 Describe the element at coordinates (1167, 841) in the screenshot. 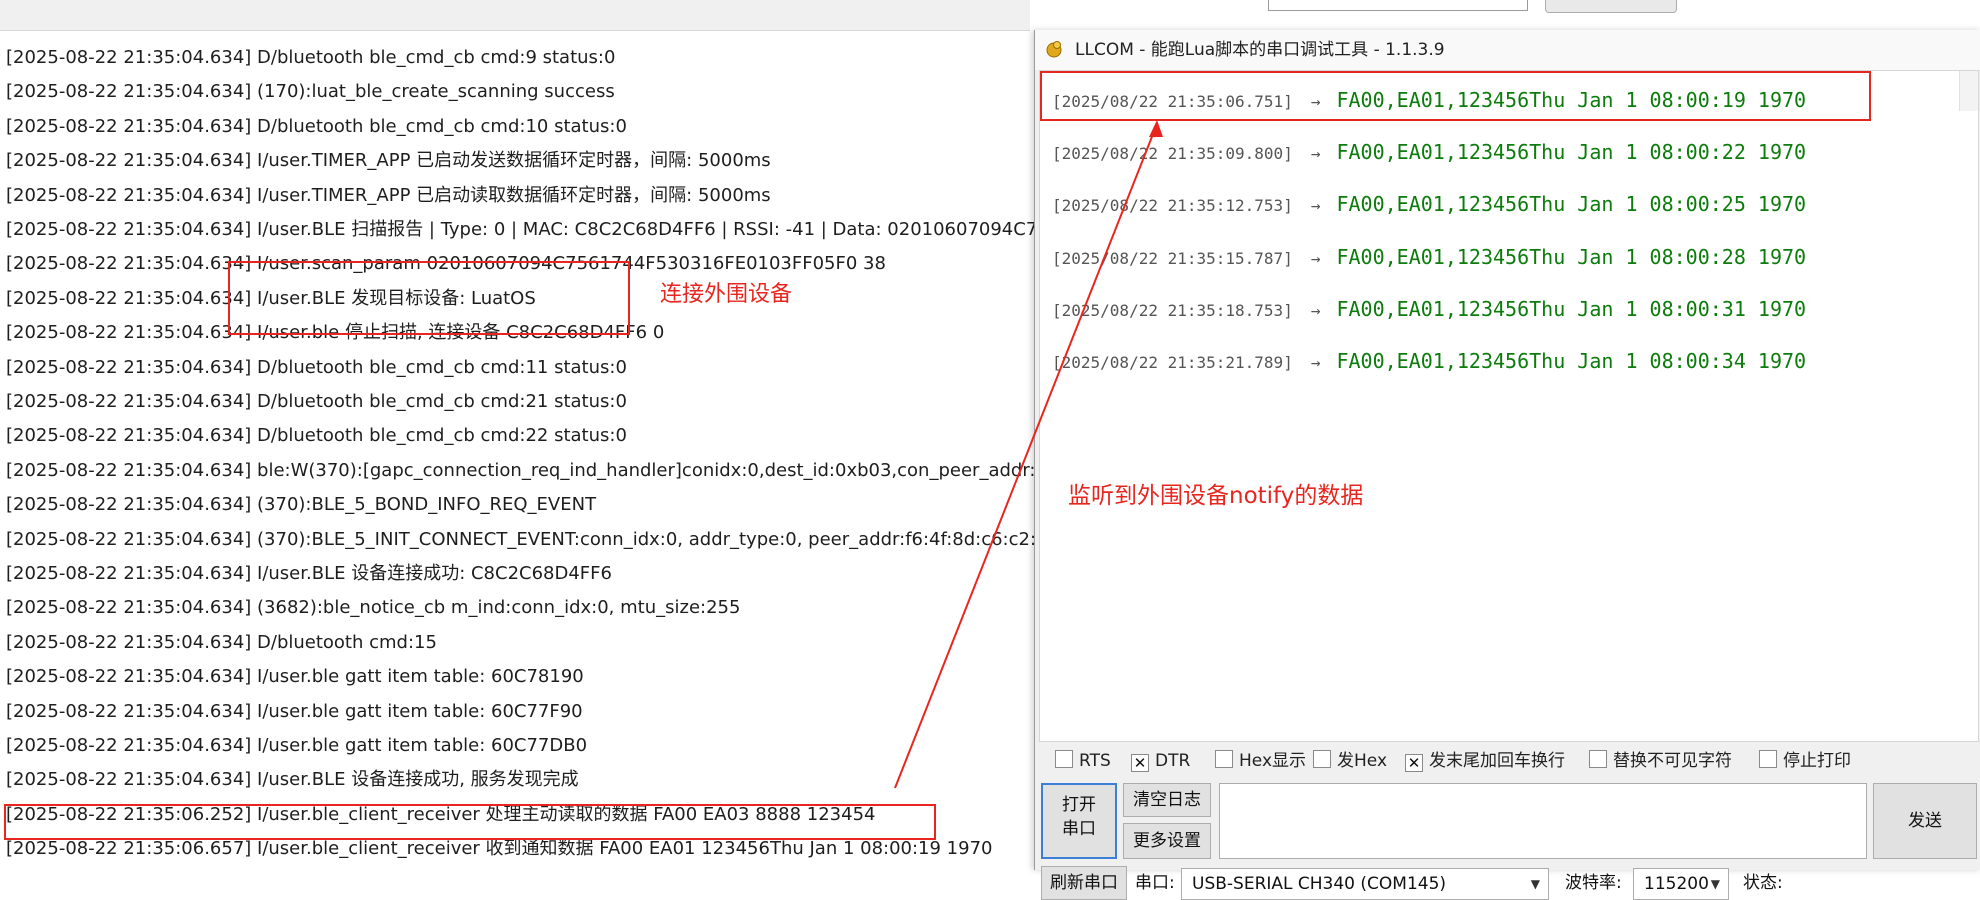

I see `more-settings-button: 更多设置` at that location.